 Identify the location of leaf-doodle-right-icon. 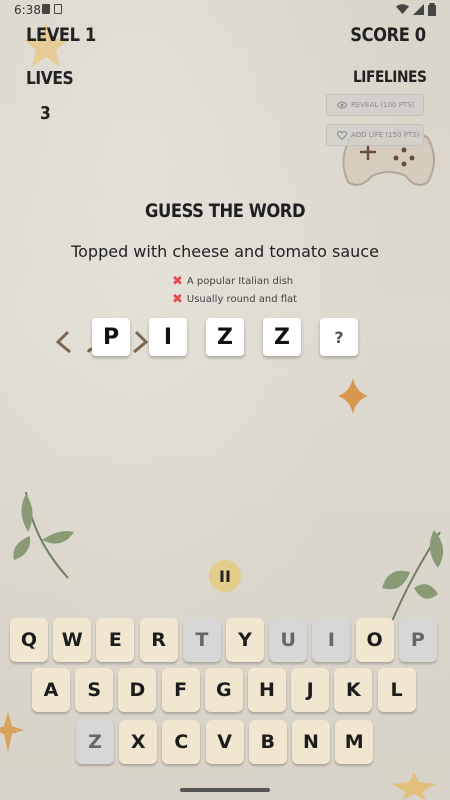
(413, 578).